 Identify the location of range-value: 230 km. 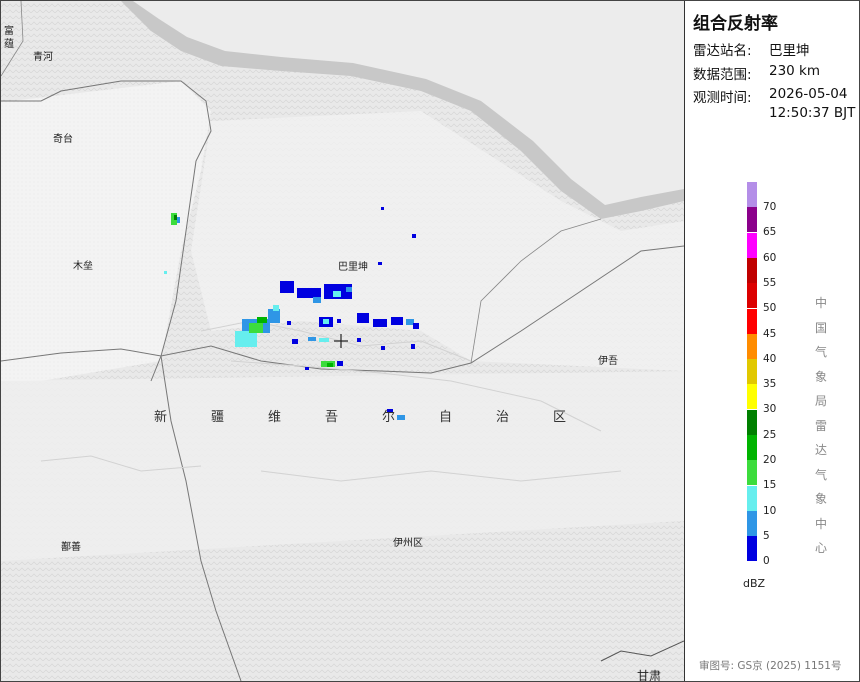
(795, 71).